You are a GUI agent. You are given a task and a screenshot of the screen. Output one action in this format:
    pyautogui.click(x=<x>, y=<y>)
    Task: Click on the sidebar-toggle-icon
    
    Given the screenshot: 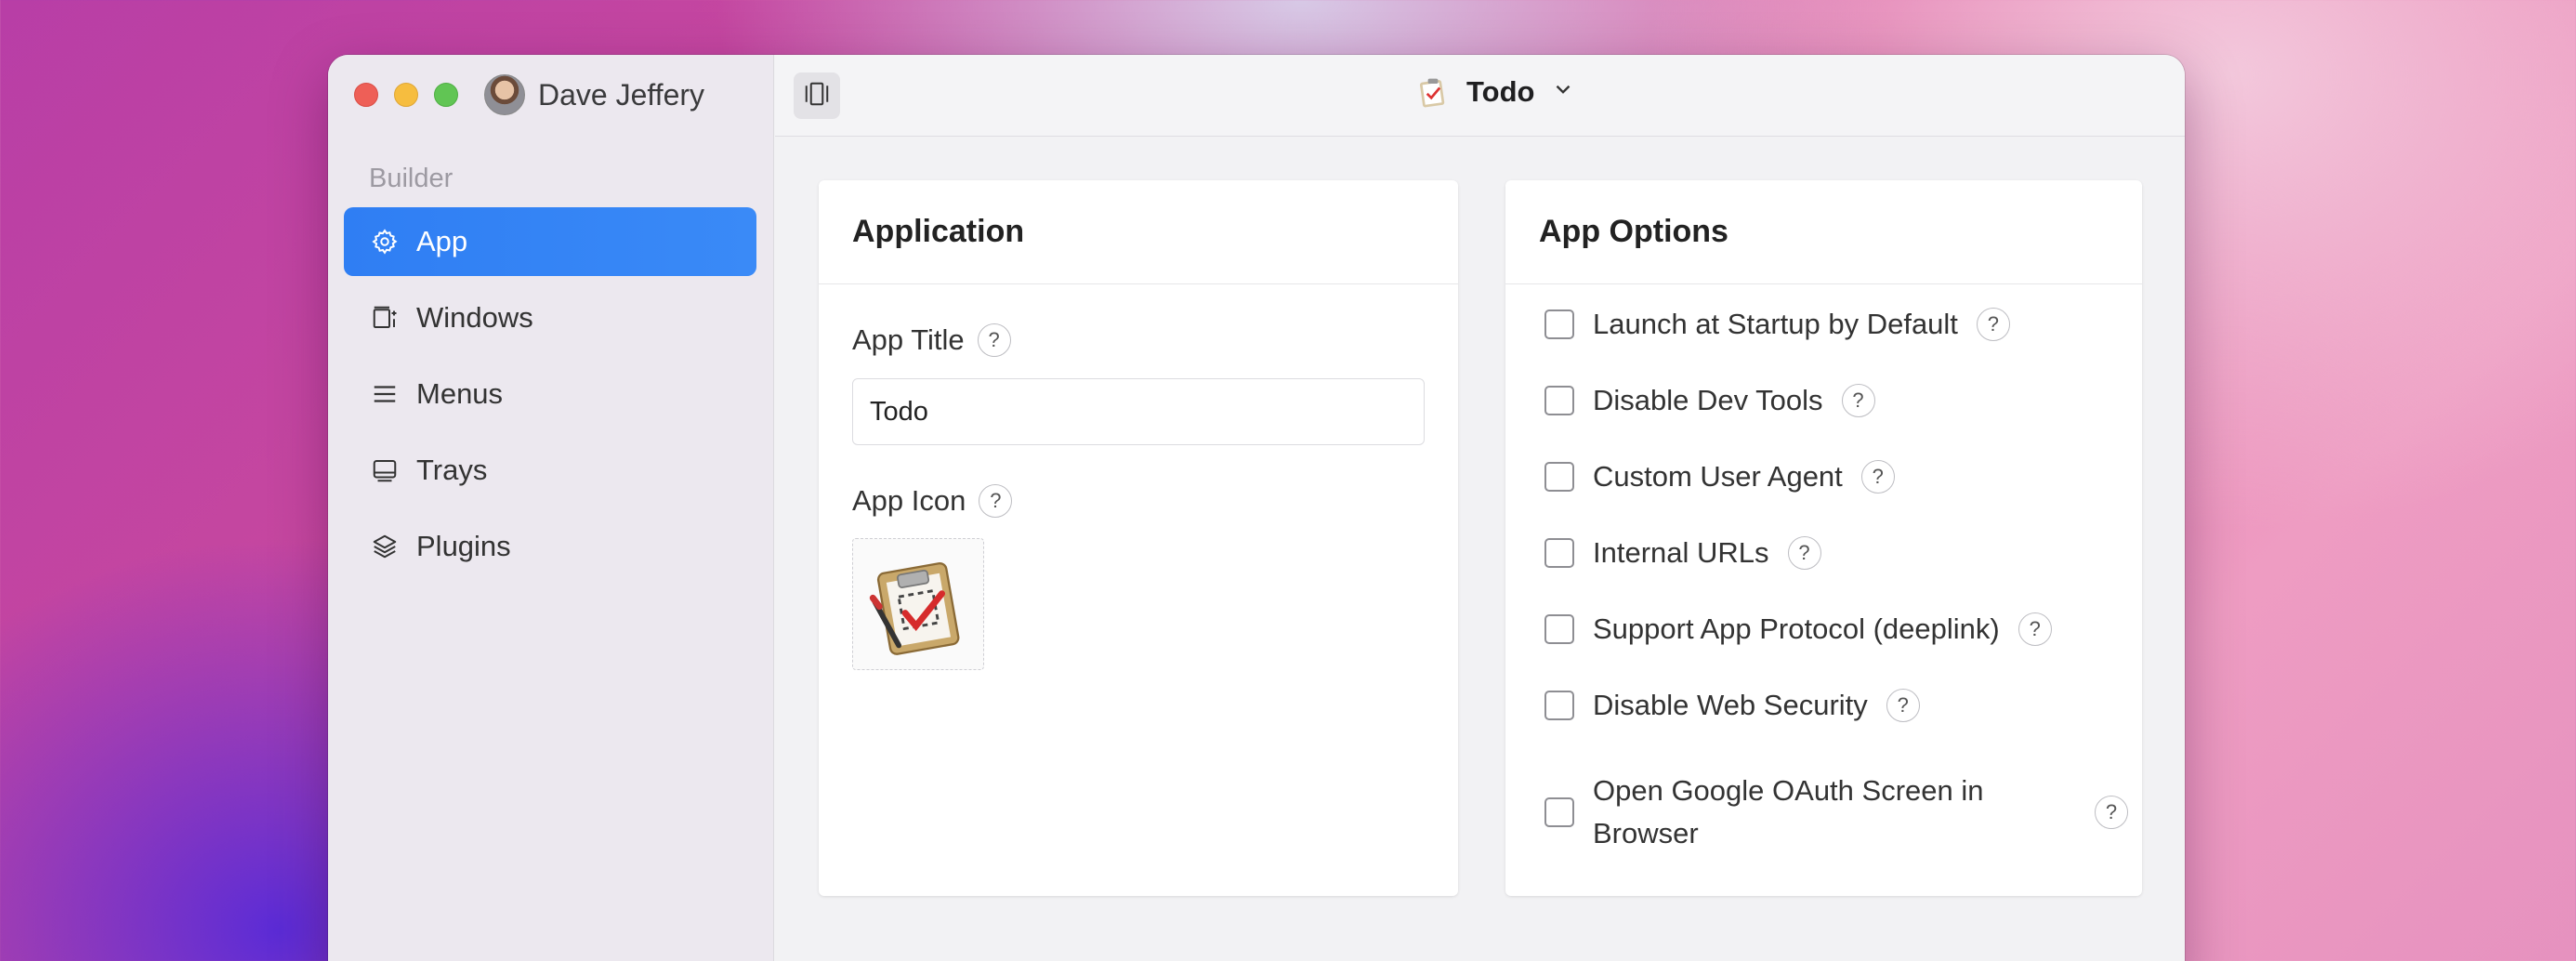 What is the action you would take?
    pyautogui.click(x=817, y=96)
    